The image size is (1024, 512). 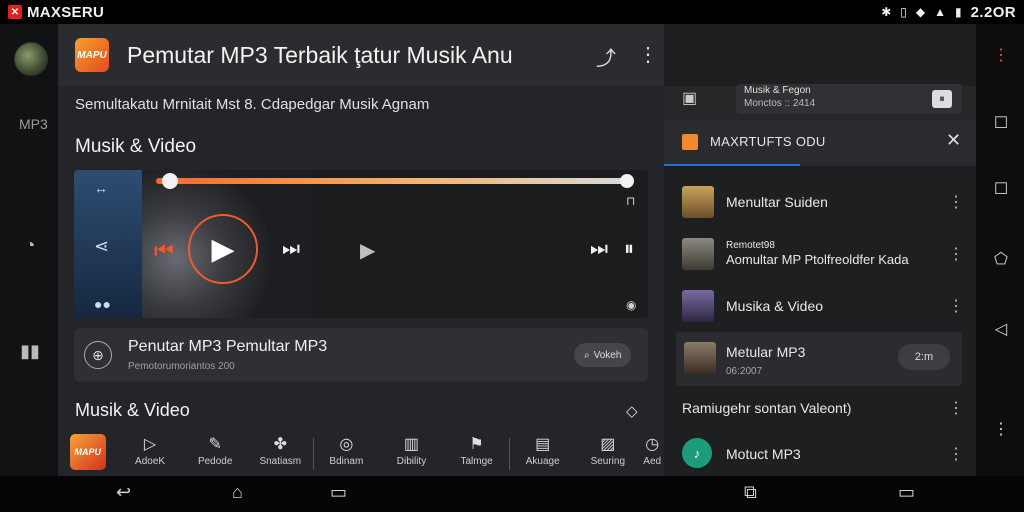 I want to click on list-item: Menultar Suiden ⋮, so click(x=820, y=202).